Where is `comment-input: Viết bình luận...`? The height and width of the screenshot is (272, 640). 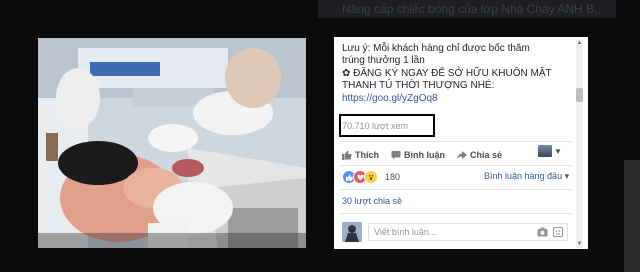
comment-input: Viết bình luận... is located at coordinates (468, 232).